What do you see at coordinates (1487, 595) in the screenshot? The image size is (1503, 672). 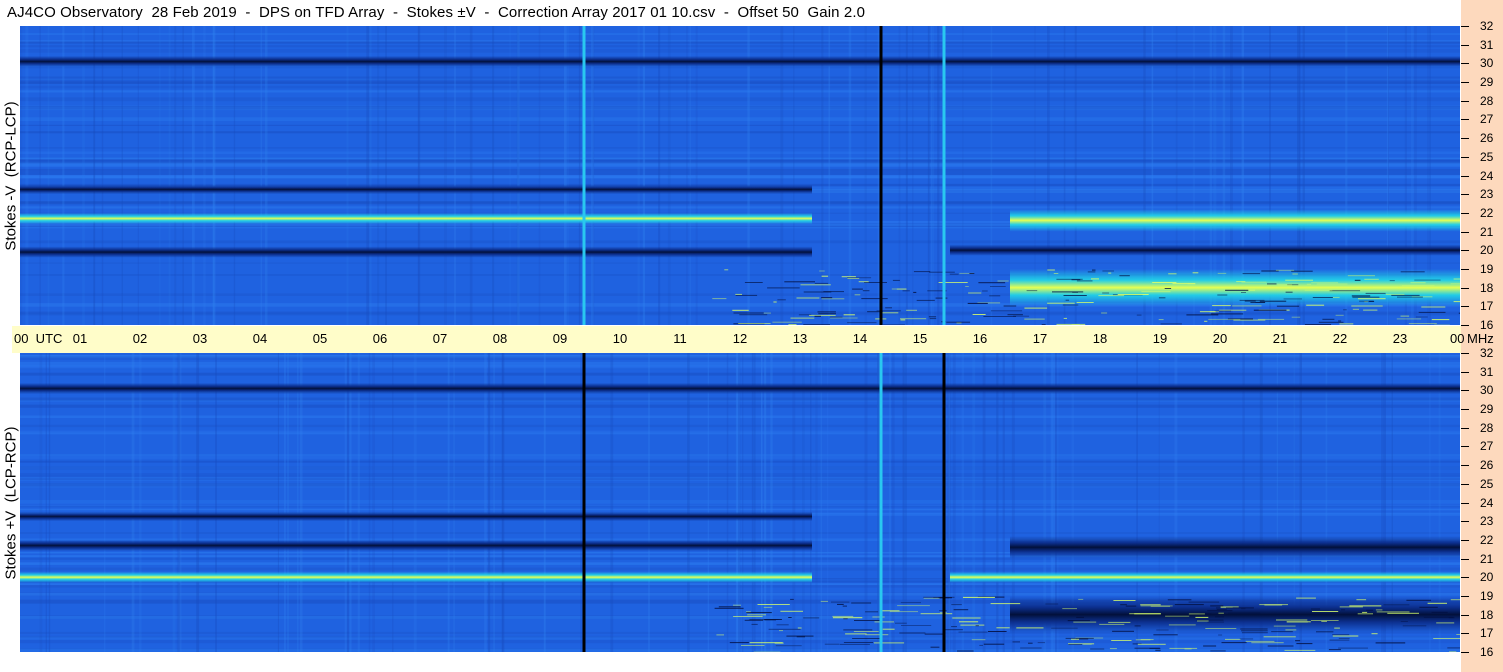 I see `frequency-tick-label: 19` at bounding box center [1487, 595].